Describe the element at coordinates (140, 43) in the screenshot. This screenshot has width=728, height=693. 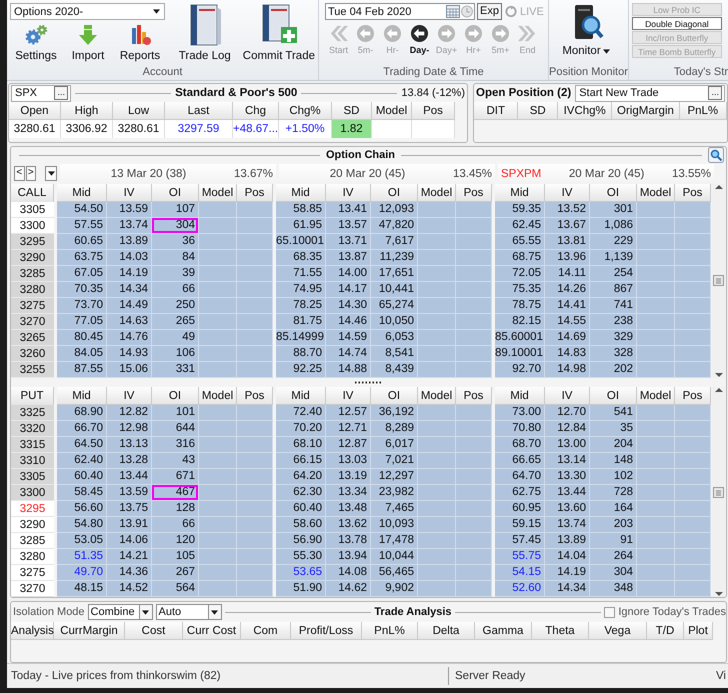
I see `toolbar-button: Reports` at that location.